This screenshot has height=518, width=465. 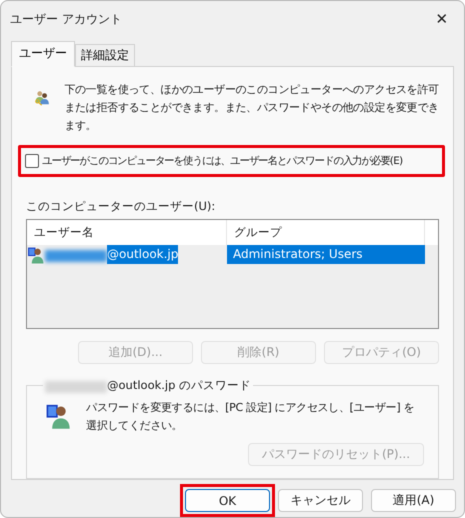 I want to click on tab: 詳細設定, so click(x=105, y=55).